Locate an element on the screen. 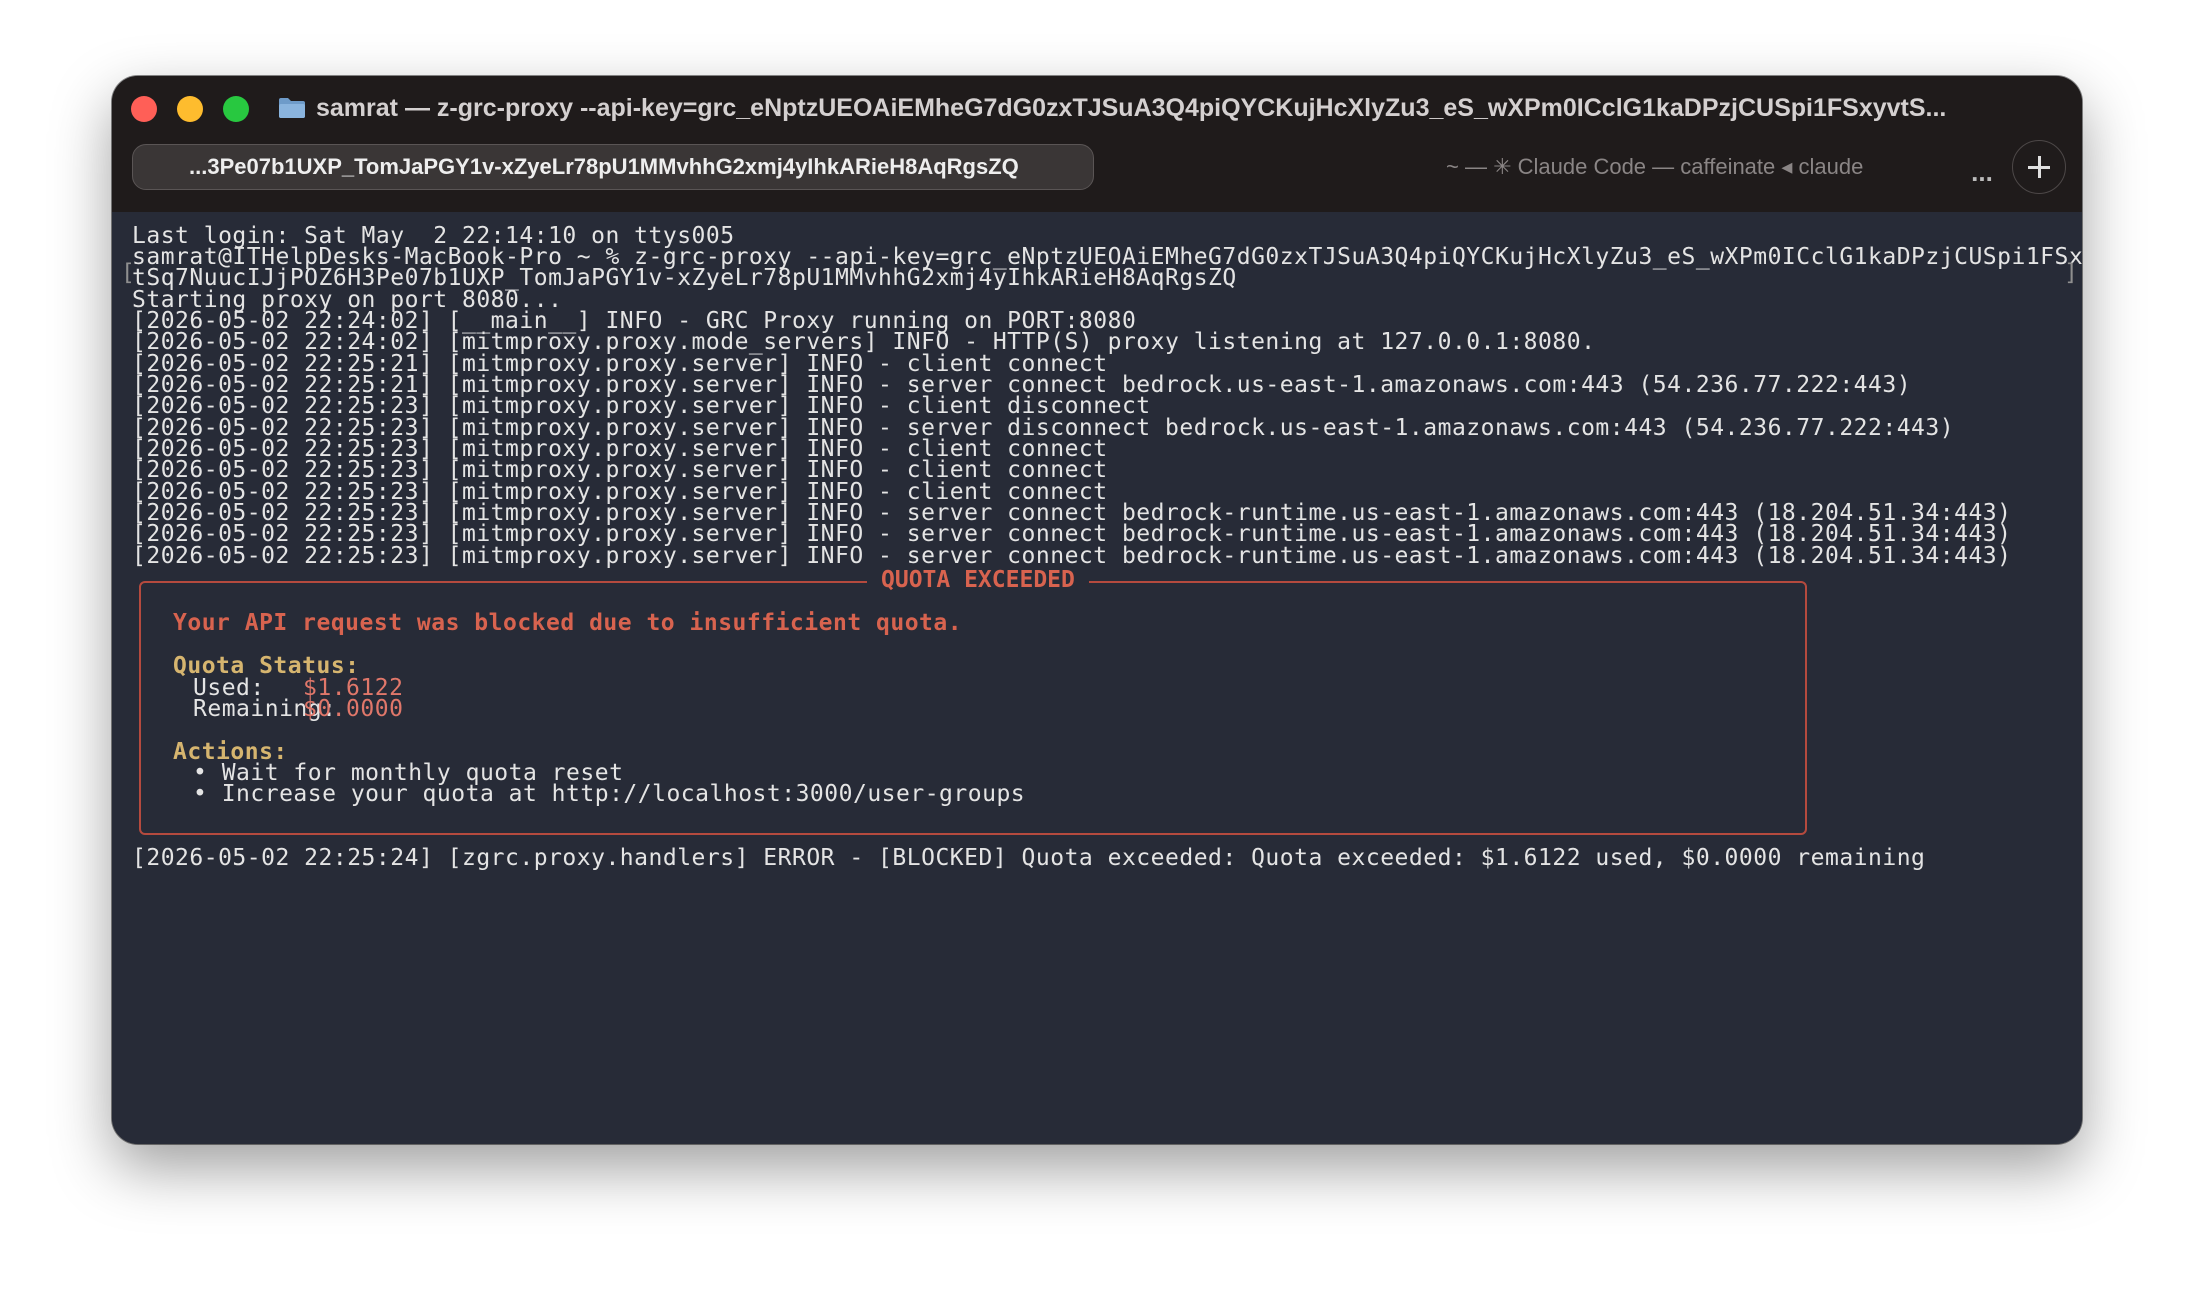  close-window-button is located at coordinates (144, 109).